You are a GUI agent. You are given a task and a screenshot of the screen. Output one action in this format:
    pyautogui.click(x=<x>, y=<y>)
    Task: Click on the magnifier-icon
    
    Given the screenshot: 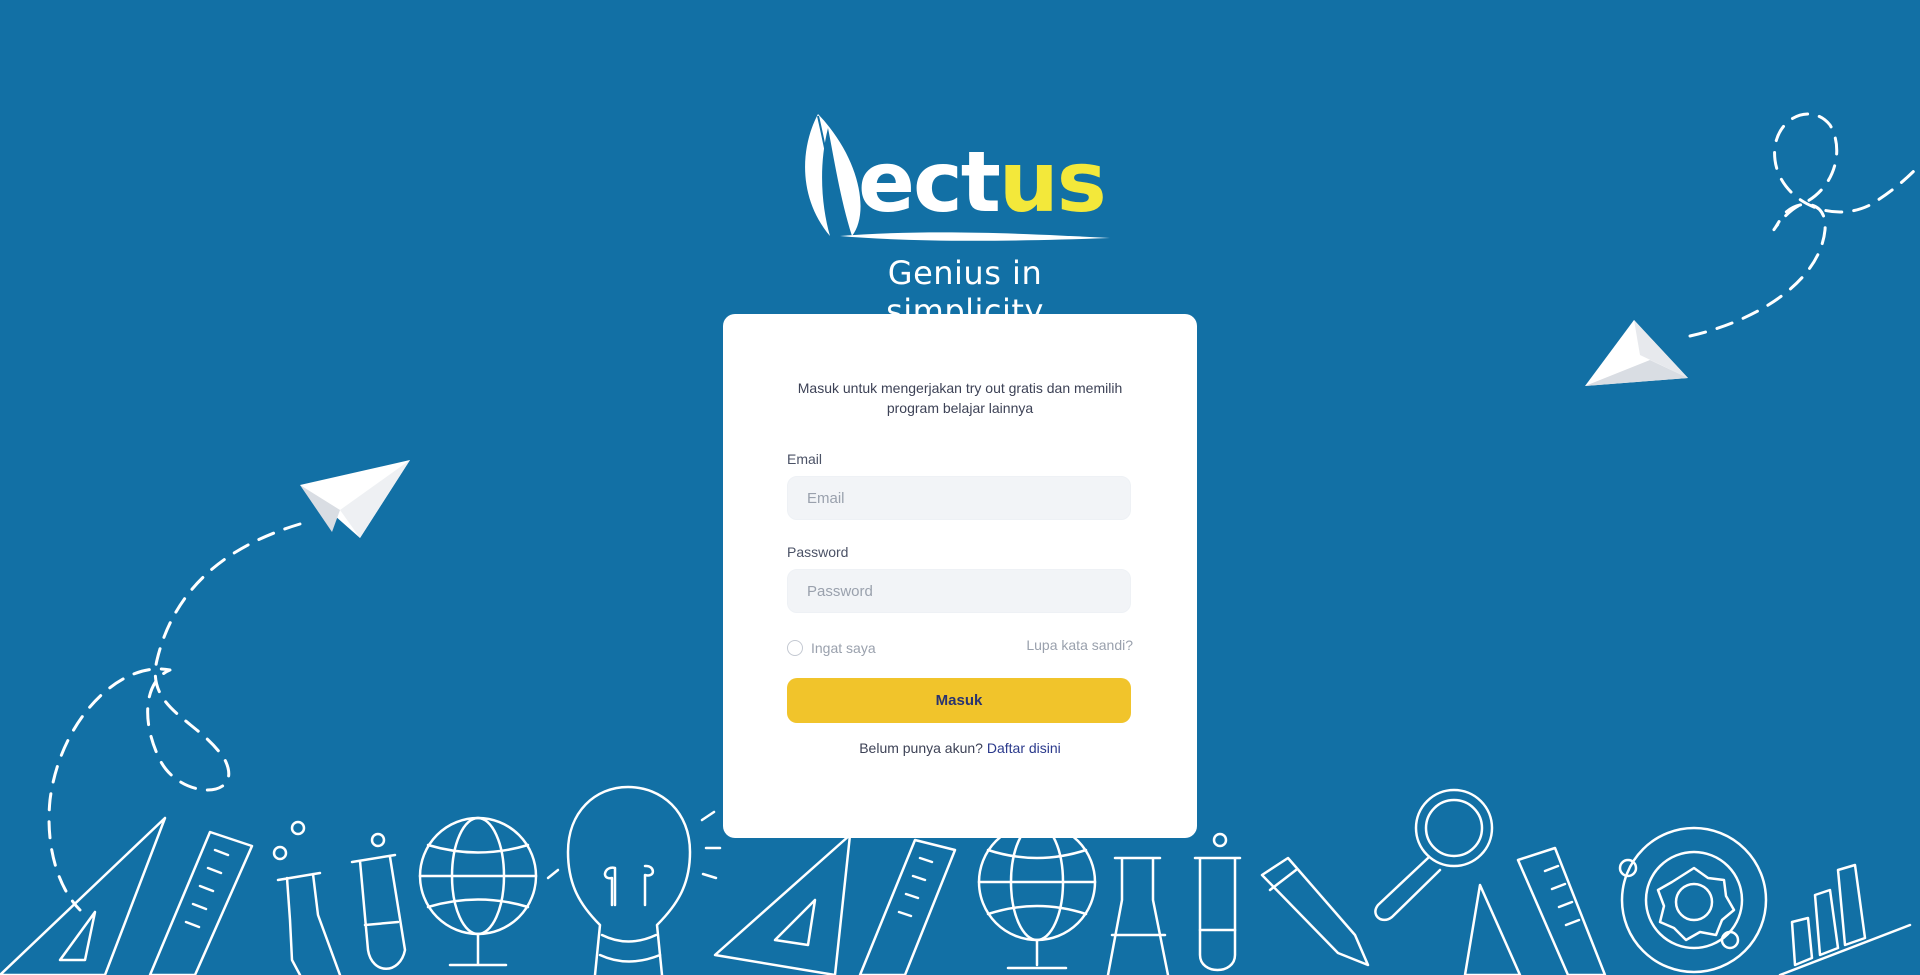 What is the action you would take?
    pyautogui.click(x=1434, y=855)
    